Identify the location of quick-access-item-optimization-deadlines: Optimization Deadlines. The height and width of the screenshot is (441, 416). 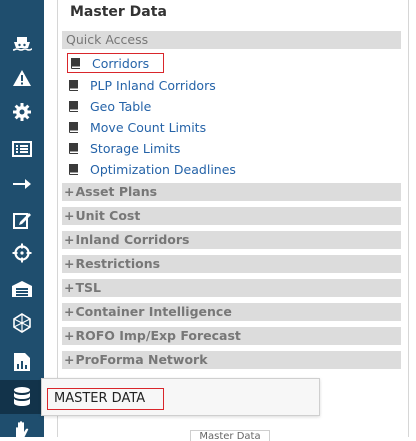
(152, 169).